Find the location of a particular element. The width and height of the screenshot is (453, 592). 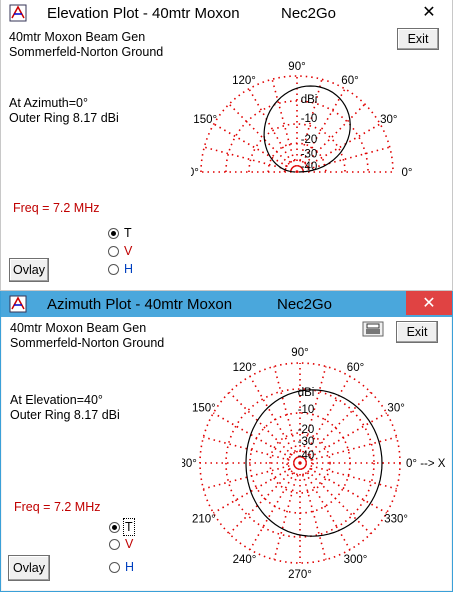

angle-label: 270° is located at coordinates (300, 575).